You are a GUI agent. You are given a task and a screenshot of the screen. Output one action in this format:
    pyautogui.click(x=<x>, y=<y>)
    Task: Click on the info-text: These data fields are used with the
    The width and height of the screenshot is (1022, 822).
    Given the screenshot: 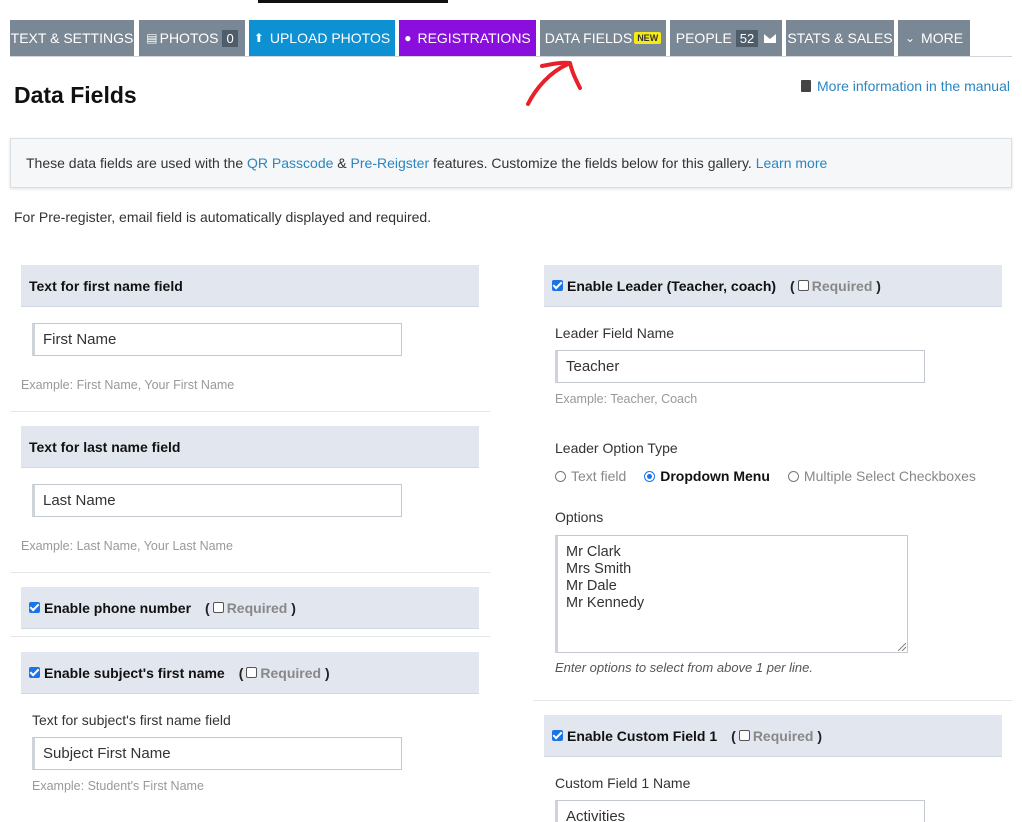 What is the action you would take?
    pyautogui.click(x=137, y=163)
    